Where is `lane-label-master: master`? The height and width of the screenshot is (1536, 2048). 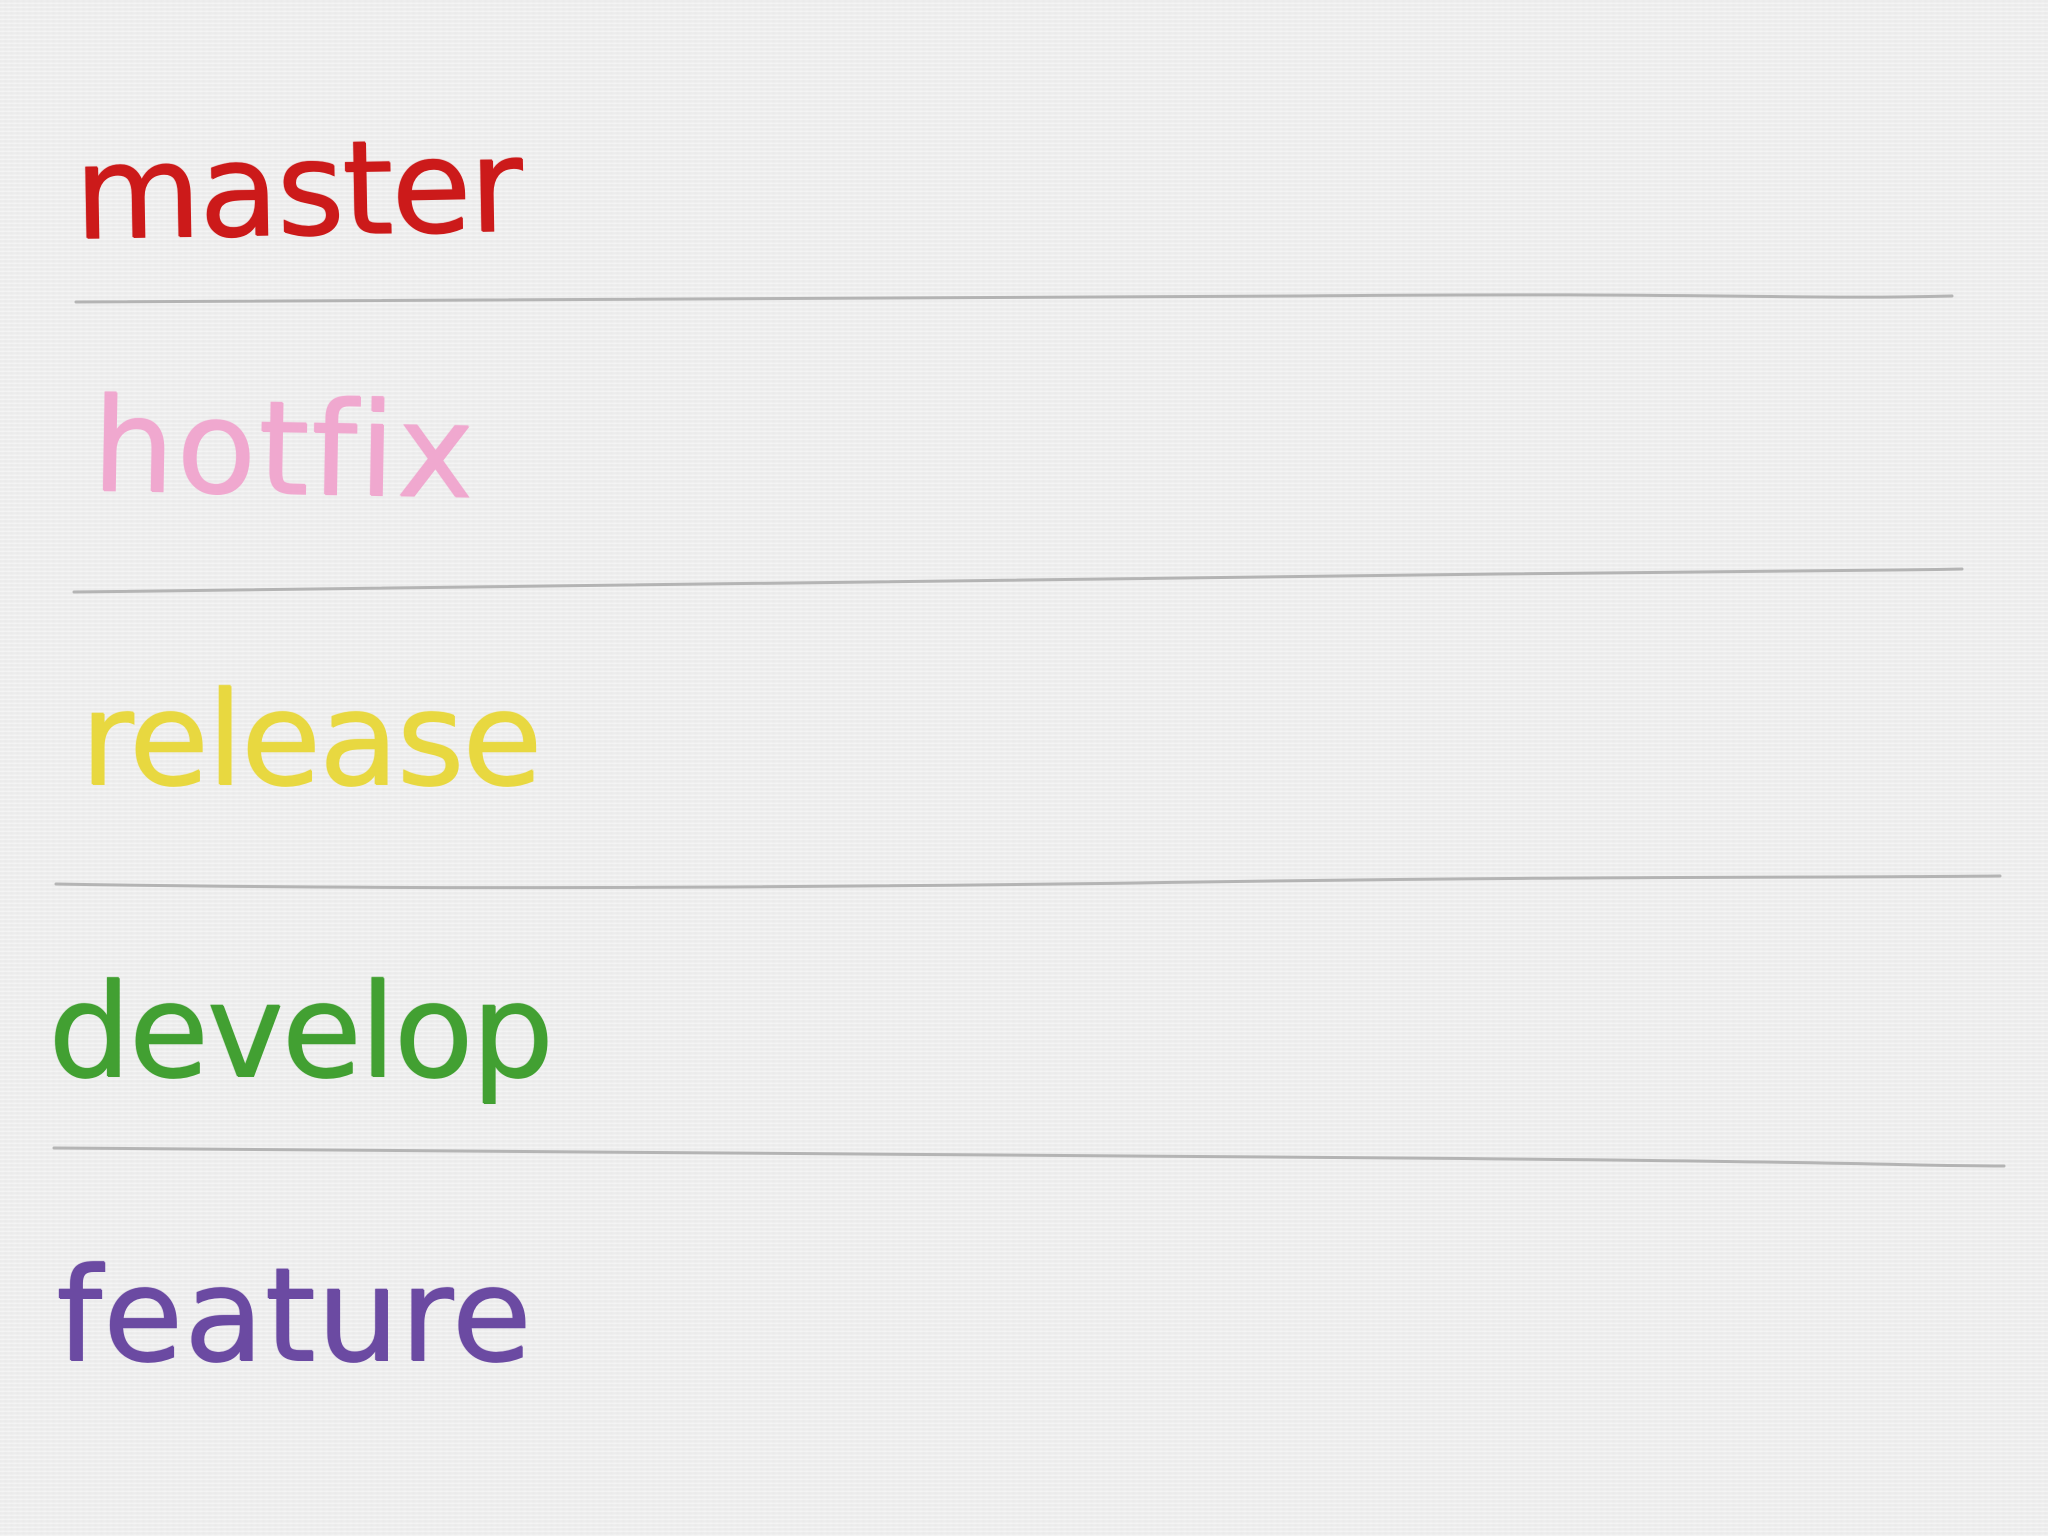
lane-label-master: master is located at coordinates (297, 189).